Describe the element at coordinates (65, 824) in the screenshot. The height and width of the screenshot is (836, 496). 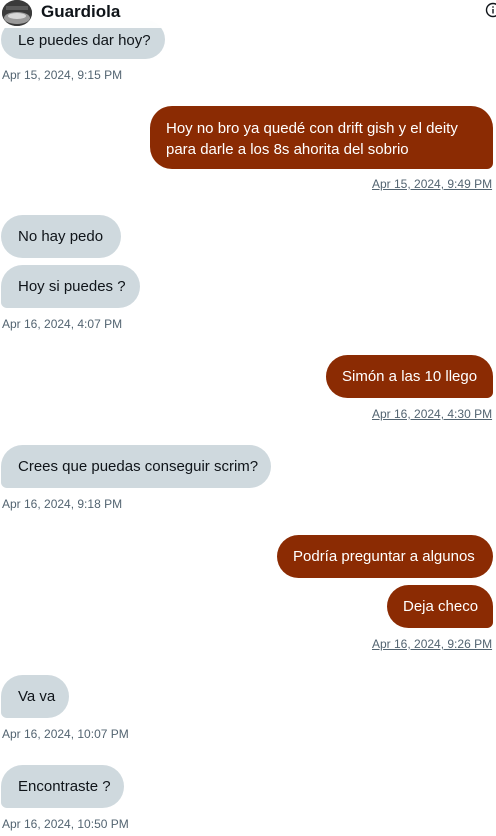
I see `message-timestamp: Apr 16, 2024, 10:50 PM` at that location.